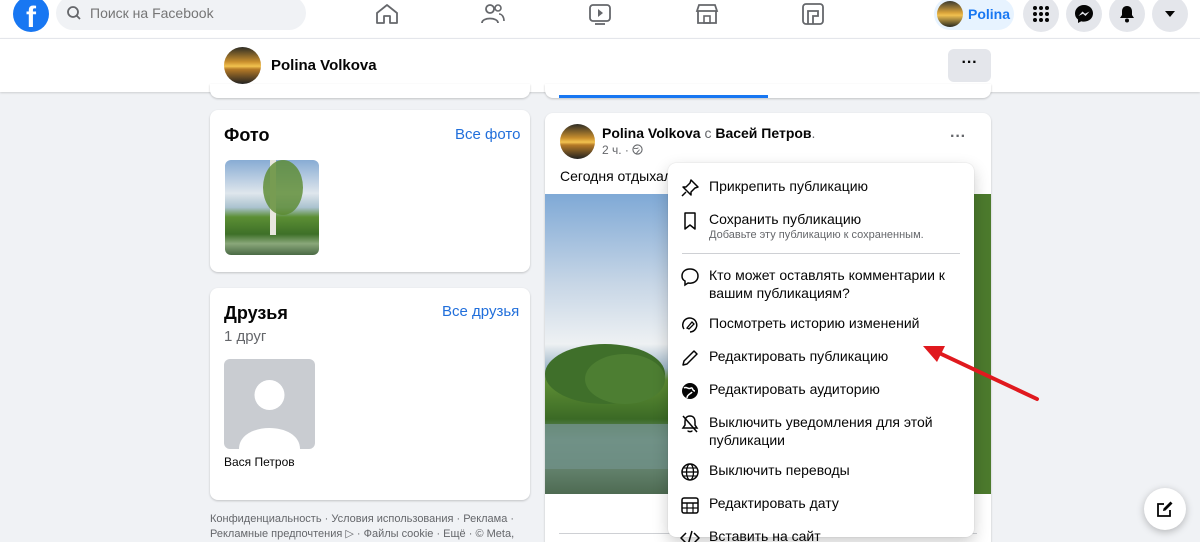 This screenshot has height=542, width=1200. I want to click on notifications-button, so click(1127, 16).